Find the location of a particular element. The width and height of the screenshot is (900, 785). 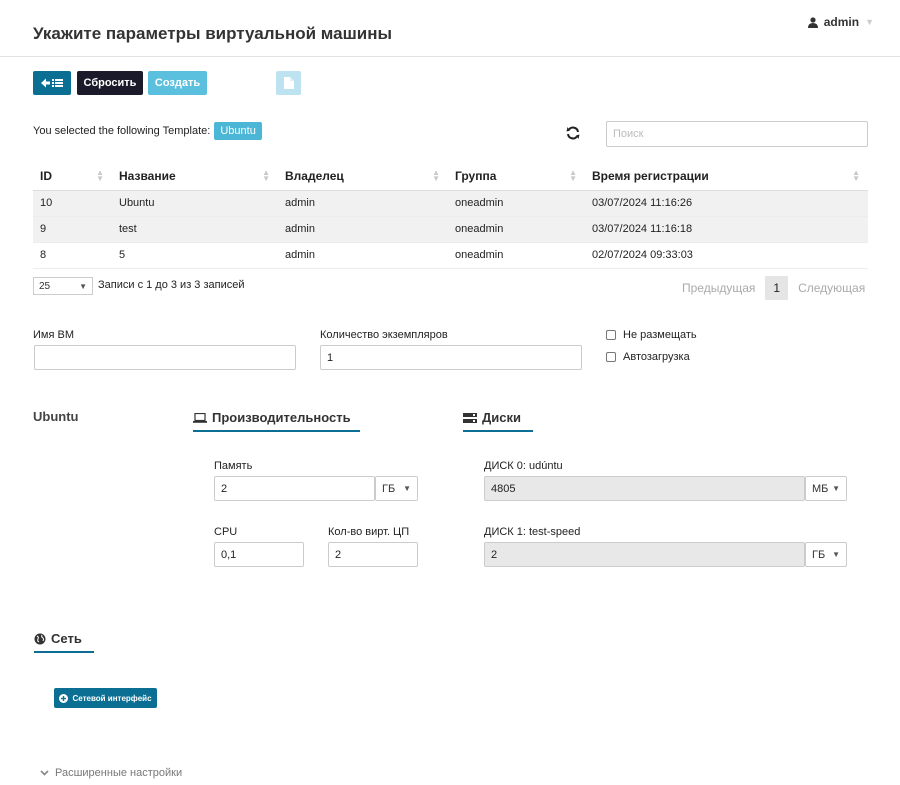

disk0-unit-value: МБ is located at coordinates (820, 488).